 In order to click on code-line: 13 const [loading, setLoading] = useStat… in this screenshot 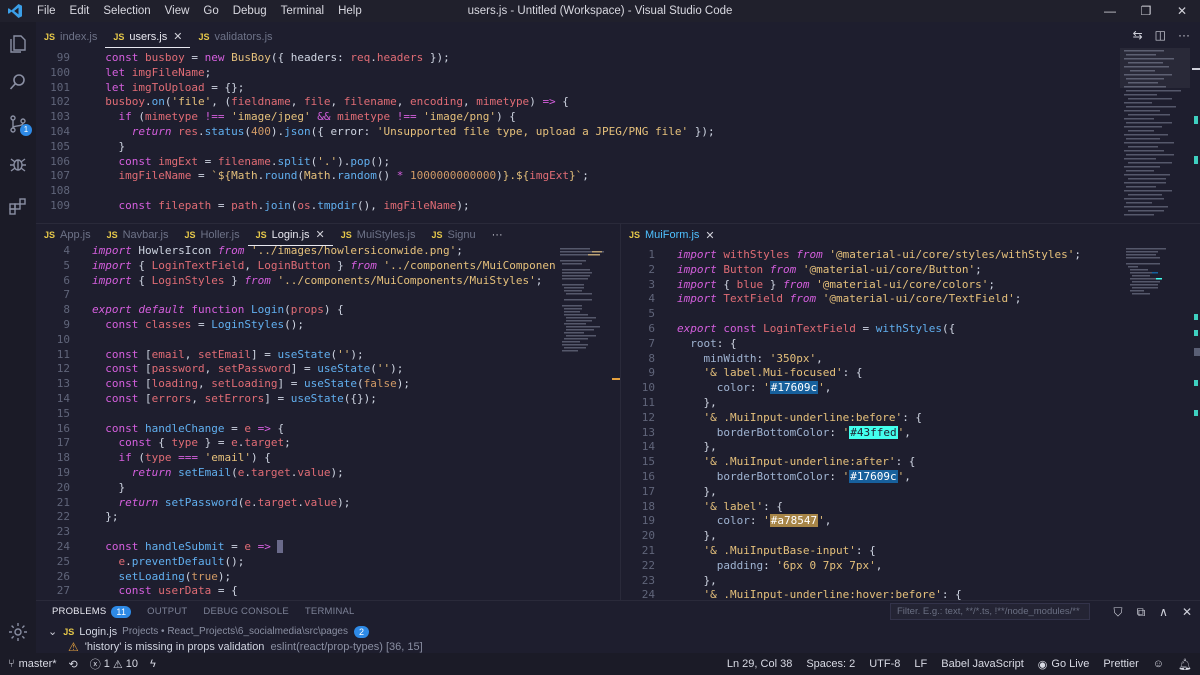, I will do `click(296, 384)`.